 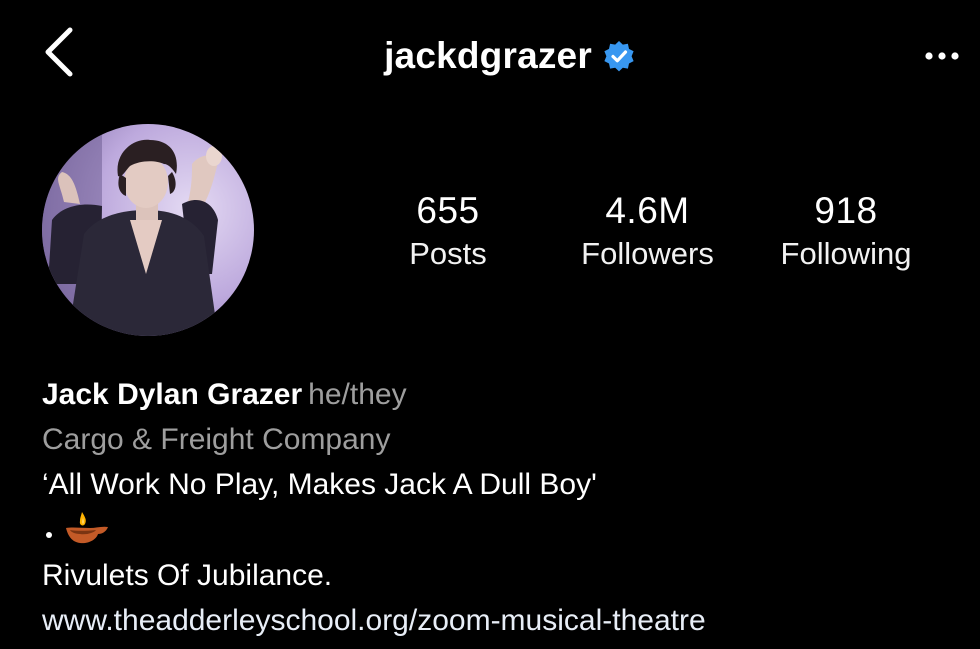 I want to click on following-label: Following, so click(x=846, y=253).